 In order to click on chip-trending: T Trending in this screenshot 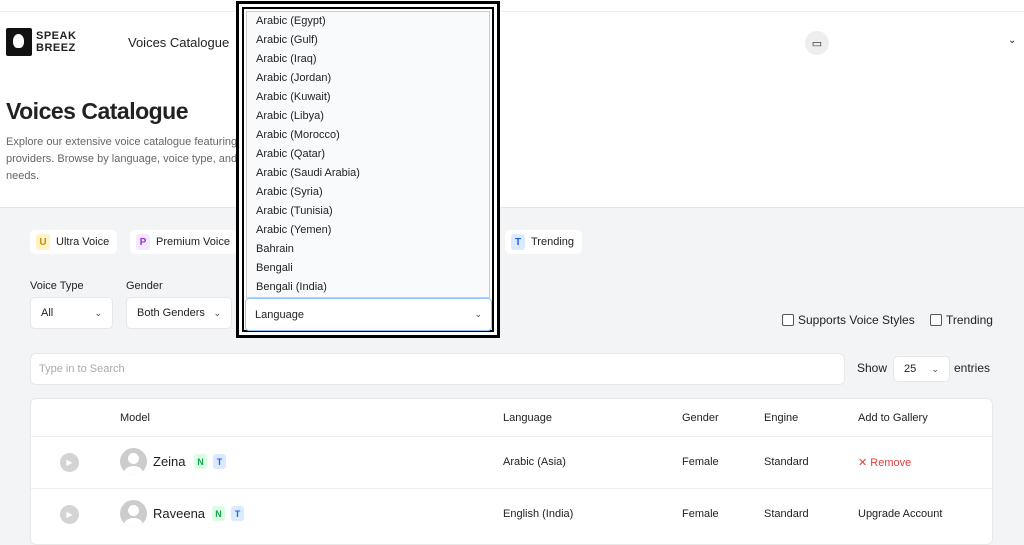, I will do `click(544, 242)`.